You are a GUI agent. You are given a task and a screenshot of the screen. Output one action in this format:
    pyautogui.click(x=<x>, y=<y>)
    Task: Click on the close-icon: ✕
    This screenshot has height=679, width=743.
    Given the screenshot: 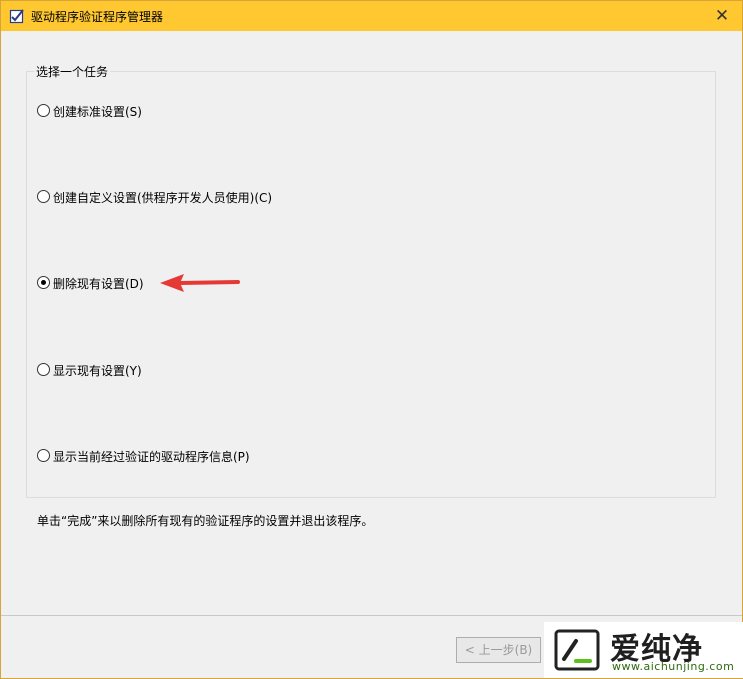 What is the action you would take?
    pyautogui.click(x=722, y=16)
    